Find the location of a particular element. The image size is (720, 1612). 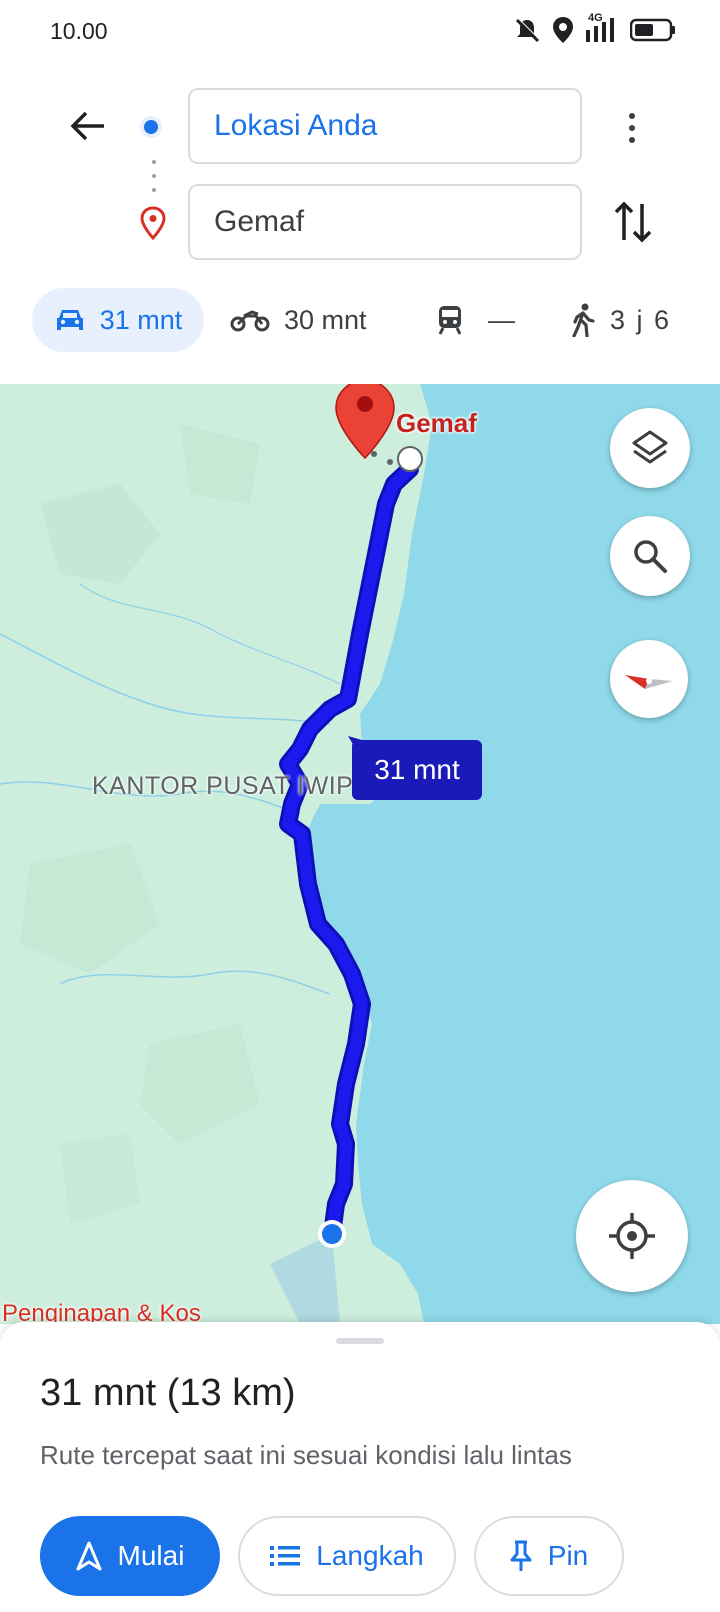

swap-icon is located at coordinates (633, 222).